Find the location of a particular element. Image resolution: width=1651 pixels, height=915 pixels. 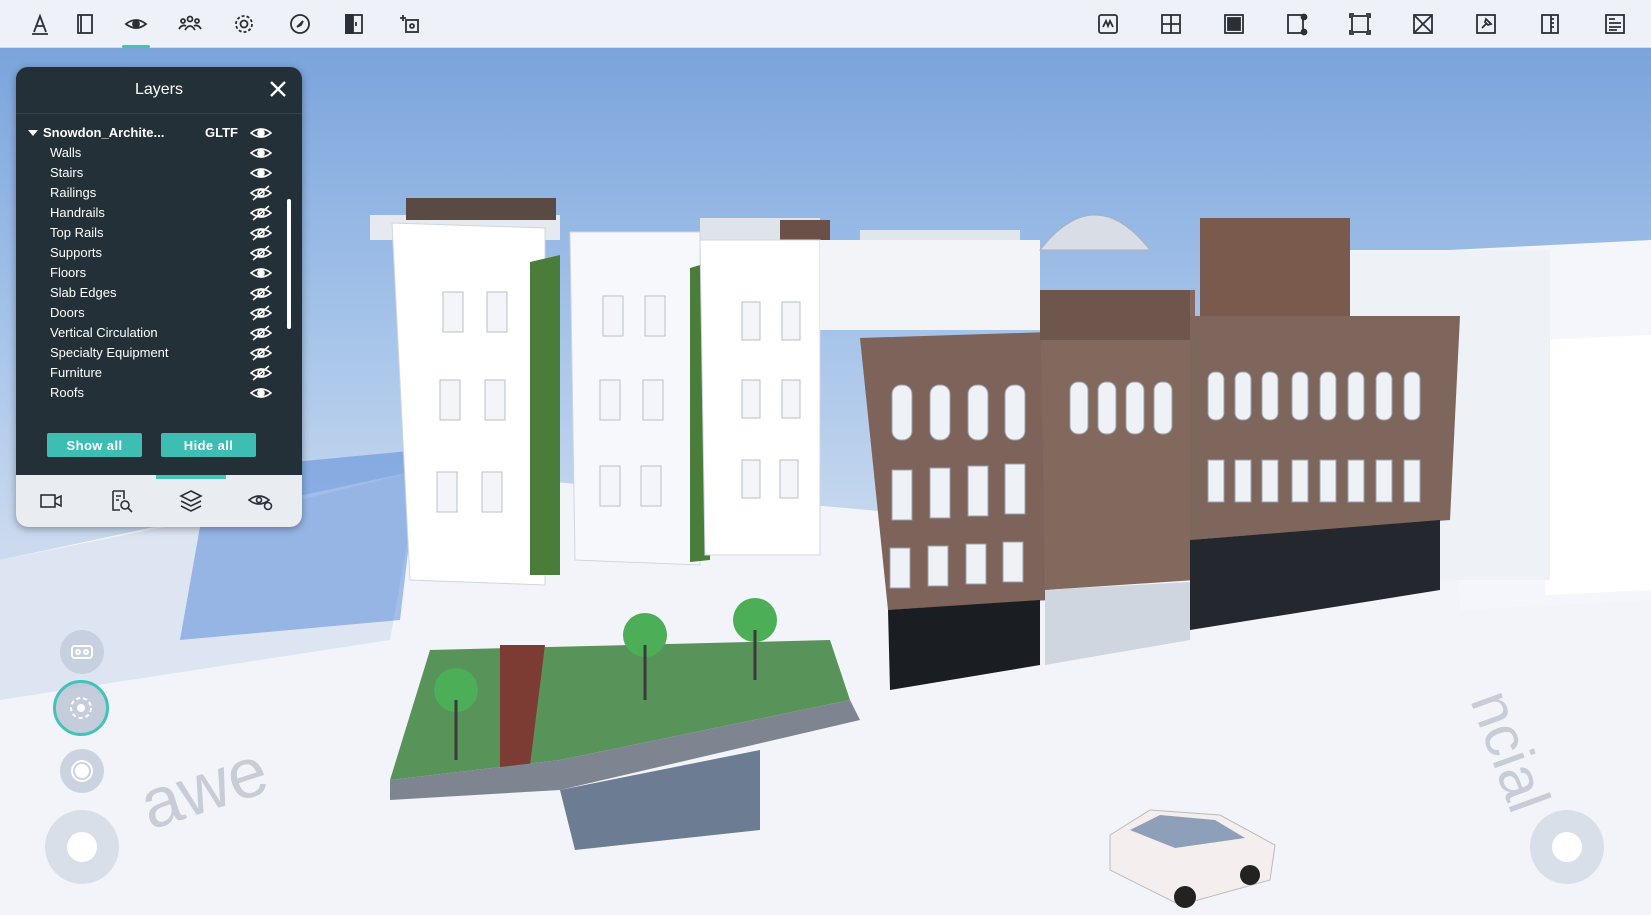

layer-row: Supports is located at coordinates (151, 253).